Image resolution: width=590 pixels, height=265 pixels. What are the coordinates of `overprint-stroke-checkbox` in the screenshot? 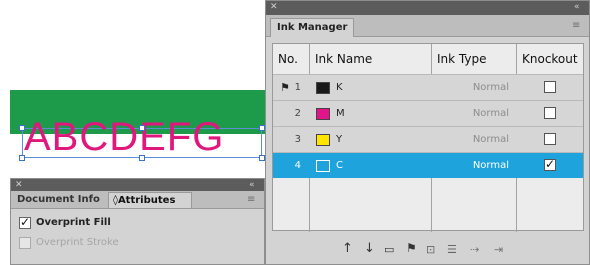 It's located at (25, 243).